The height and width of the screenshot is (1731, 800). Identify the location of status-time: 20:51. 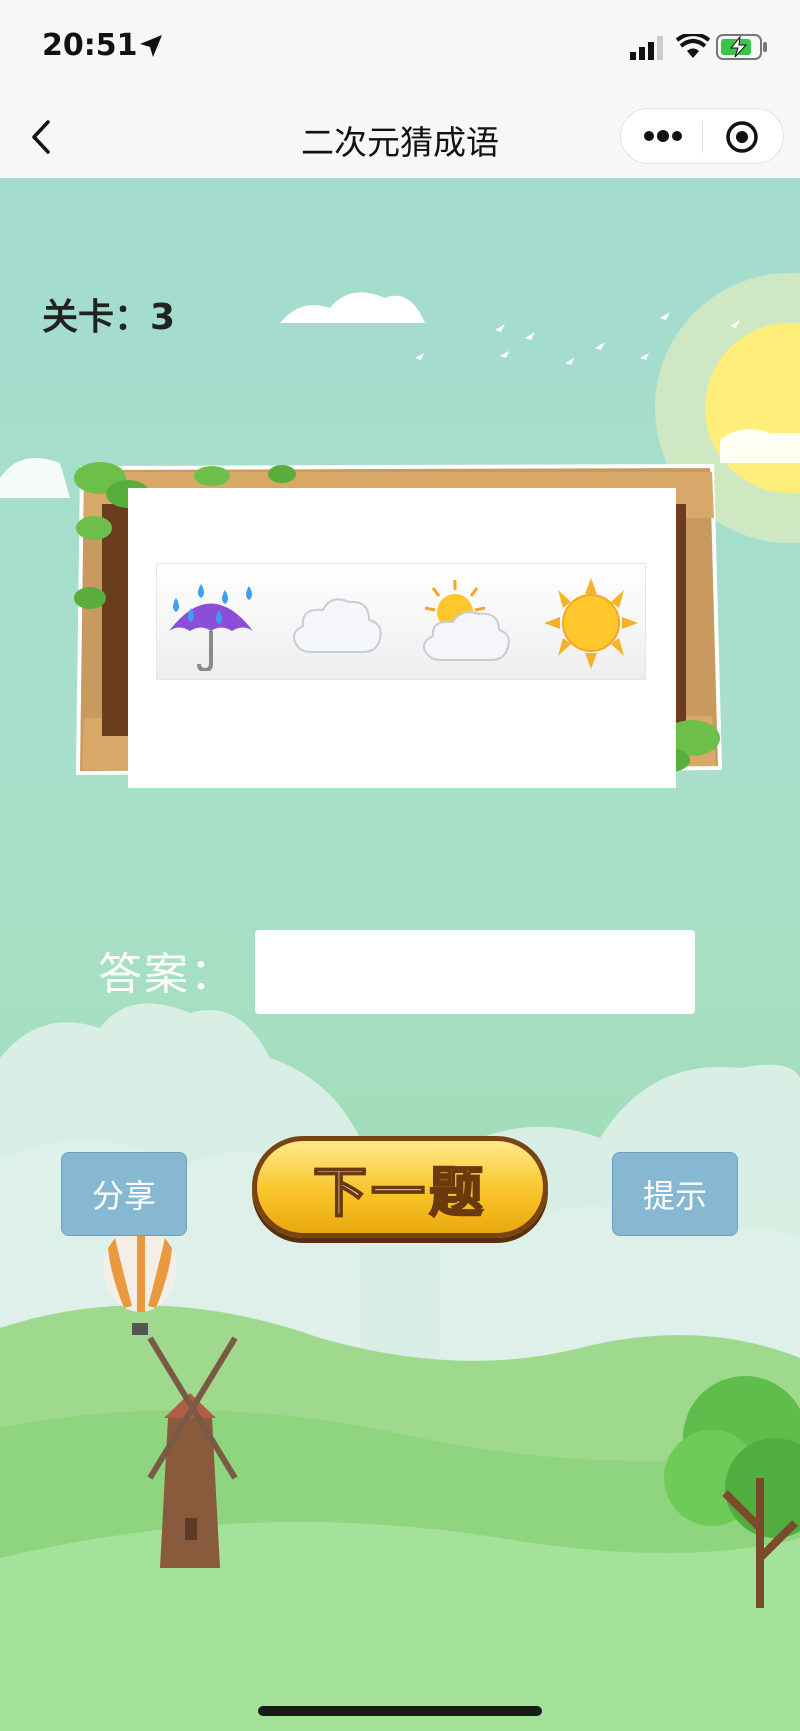
(90, 45).